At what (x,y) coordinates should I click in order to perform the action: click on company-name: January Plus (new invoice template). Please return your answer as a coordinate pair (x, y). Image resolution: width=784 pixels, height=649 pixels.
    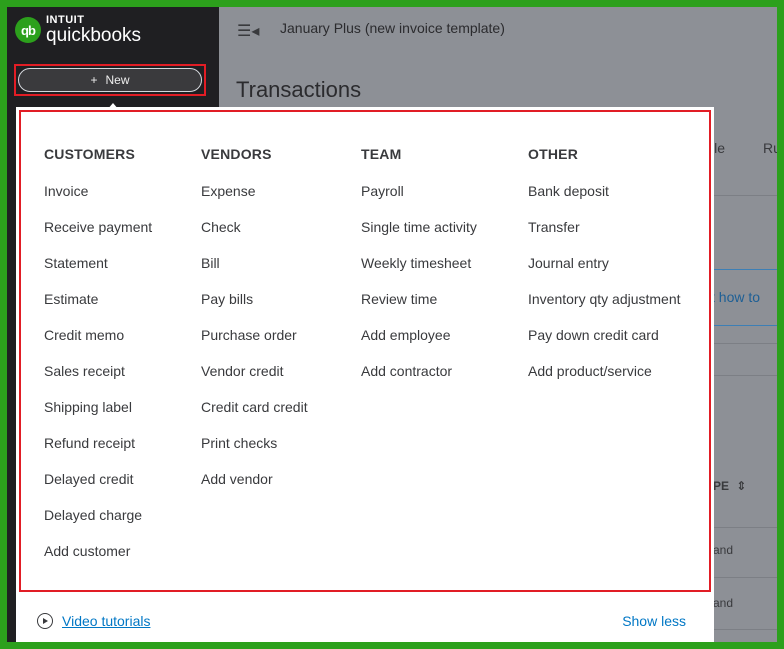
    Looking at the image, I should click on (392, 28).